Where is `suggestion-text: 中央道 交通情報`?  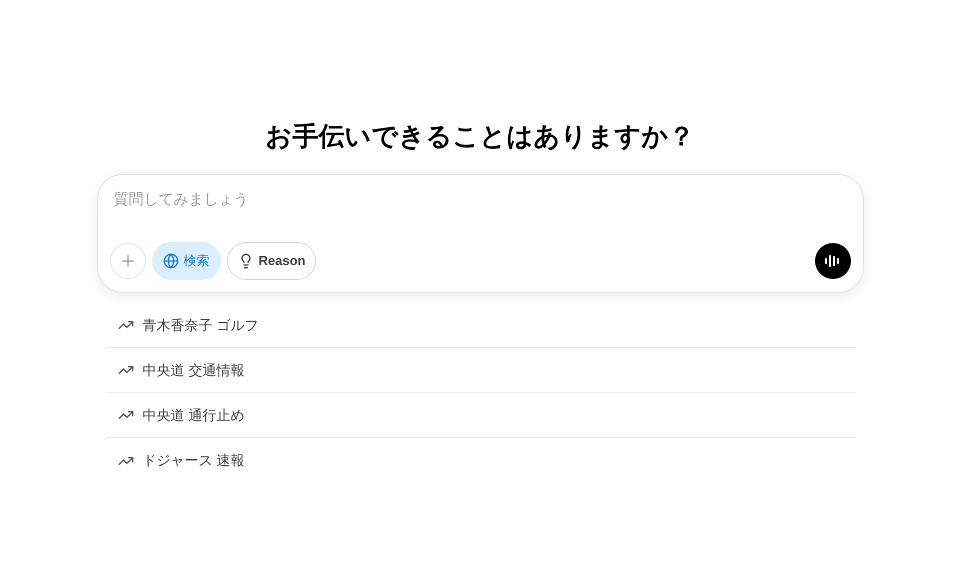 suggestion-text: 中央道 交通情報 is located at coordinates (193, 370).